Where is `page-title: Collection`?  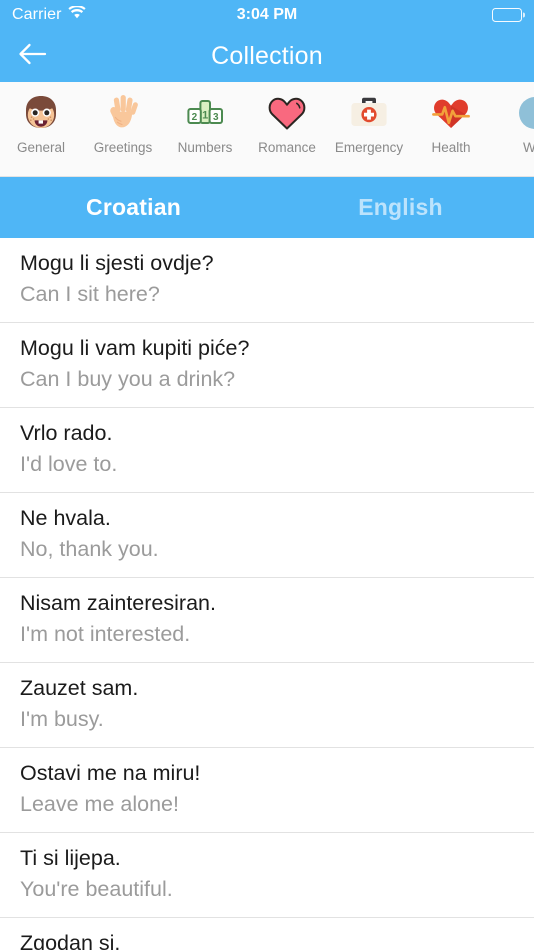 page-title: Collection is located at coordinates (267, 55).